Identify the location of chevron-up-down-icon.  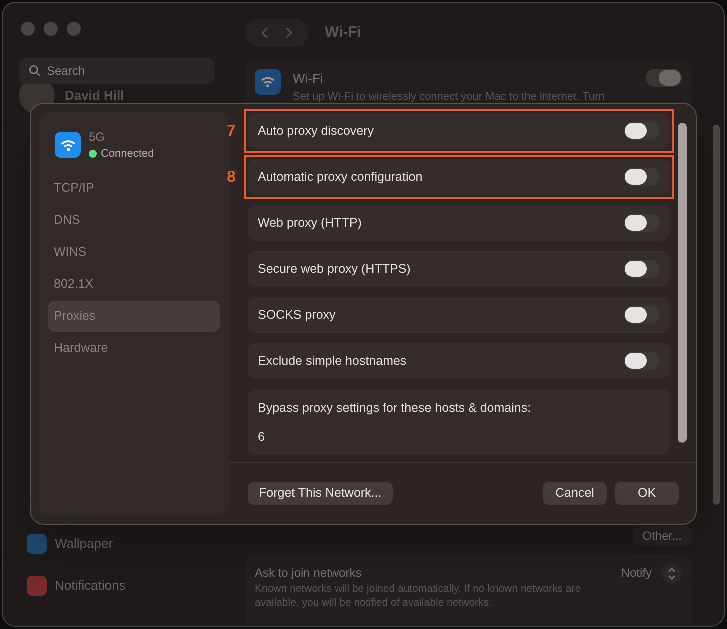
(672, 574).